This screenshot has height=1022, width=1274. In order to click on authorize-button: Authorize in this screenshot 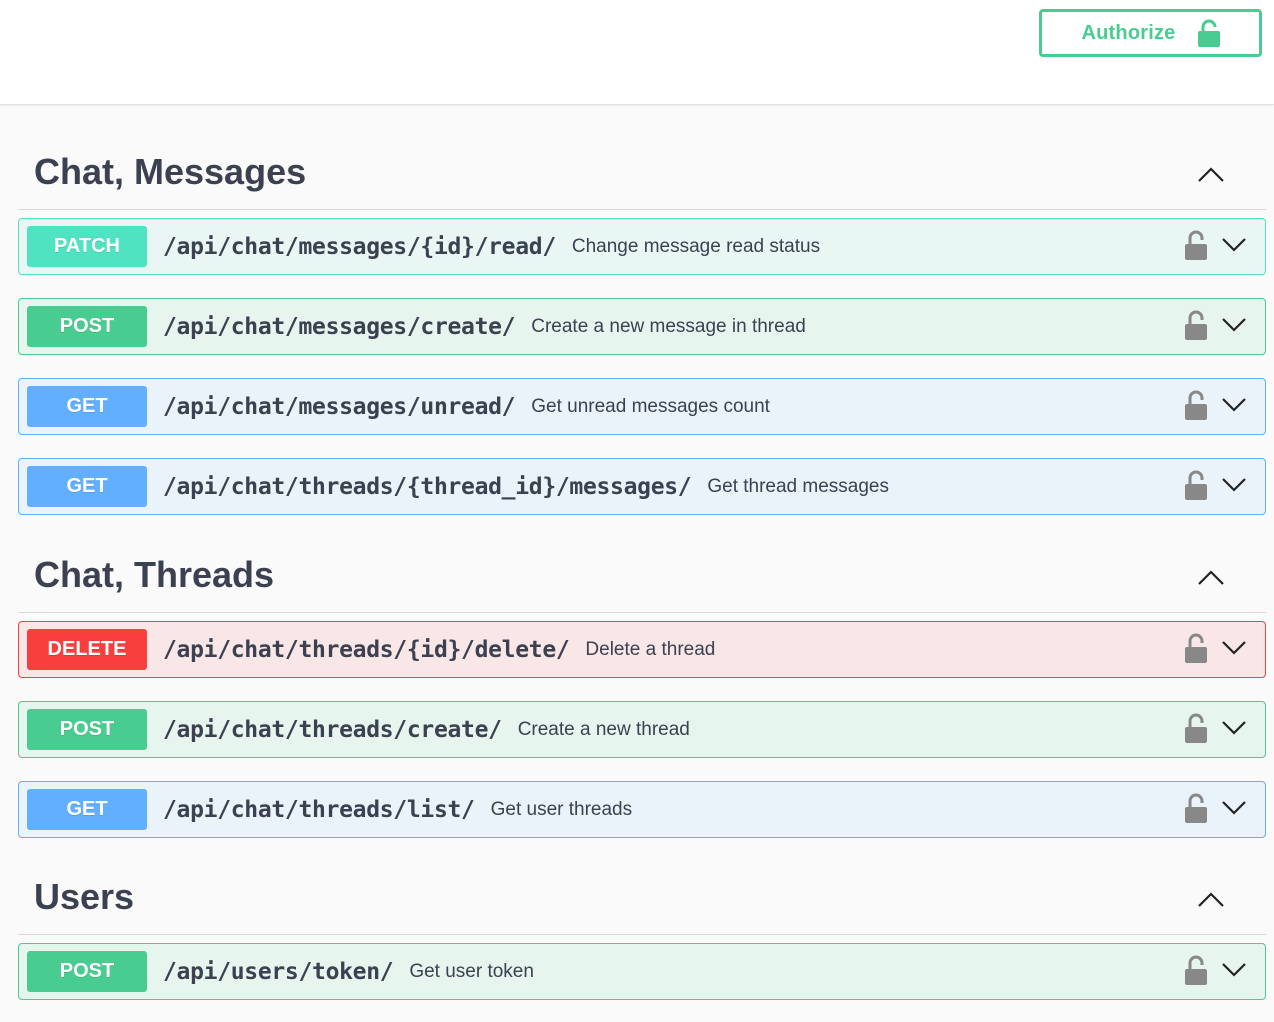, I will do `click(1150, 33)`.